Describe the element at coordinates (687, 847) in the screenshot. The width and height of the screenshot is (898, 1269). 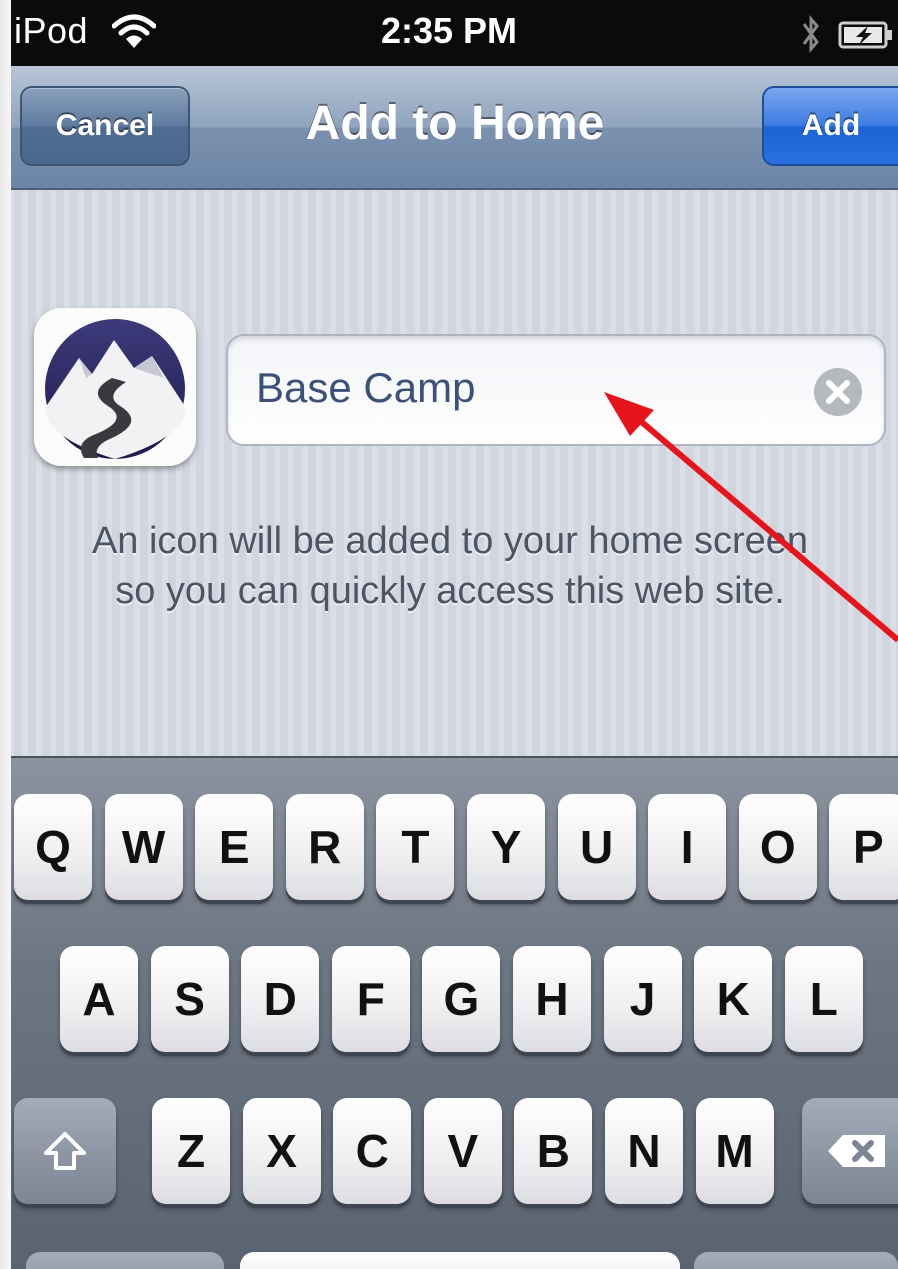
I see `key-i: I` at that location.